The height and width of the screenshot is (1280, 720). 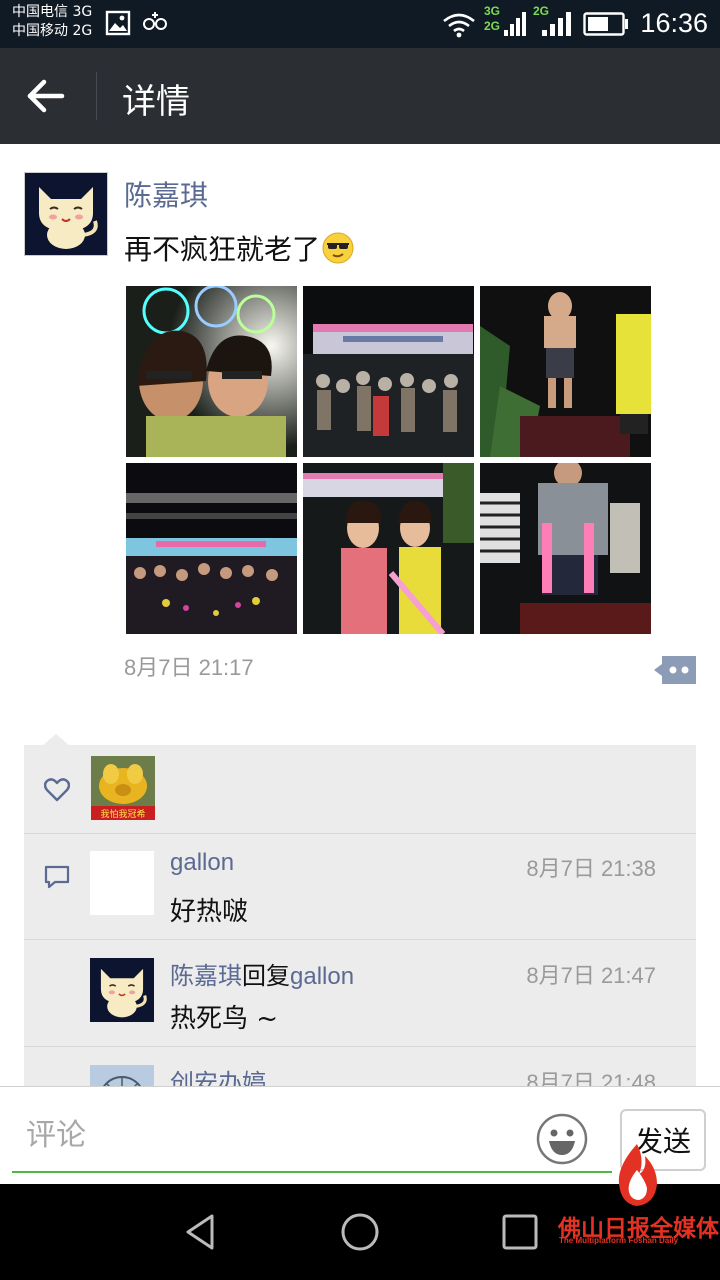 I want to click on foshan-daily-flame-logo, so click(x=637, y=1175).